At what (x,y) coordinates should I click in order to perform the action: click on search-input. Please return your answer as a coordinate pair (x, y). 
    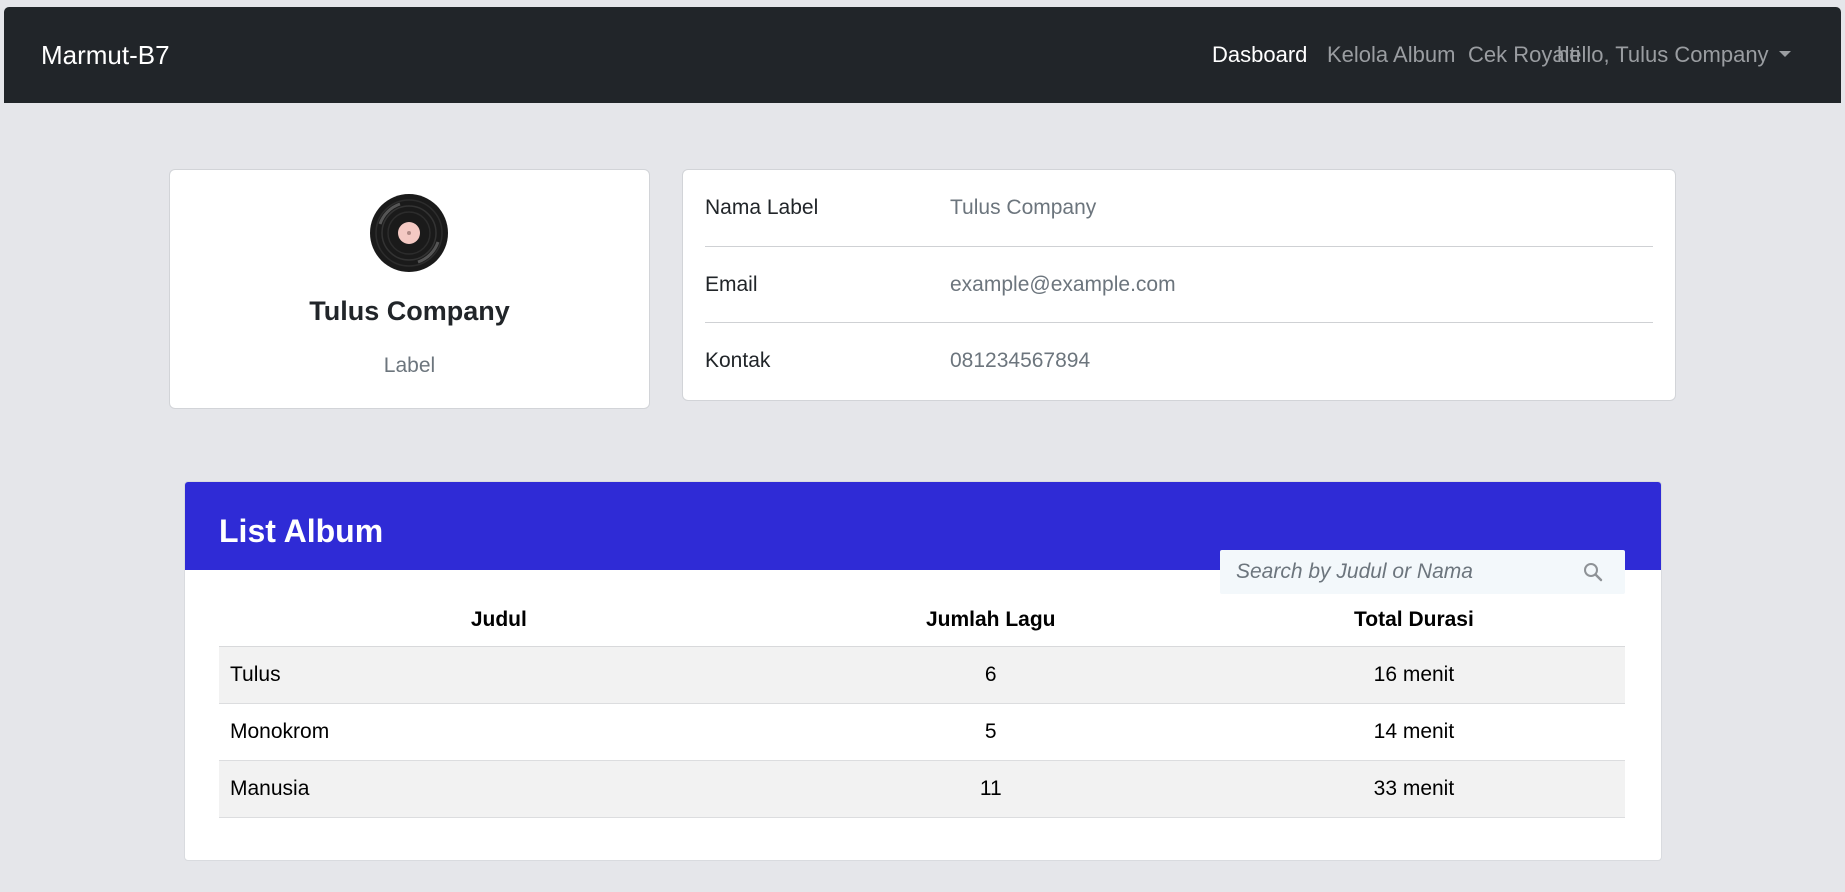
    Looking at the image, I should click on (1398, 572).